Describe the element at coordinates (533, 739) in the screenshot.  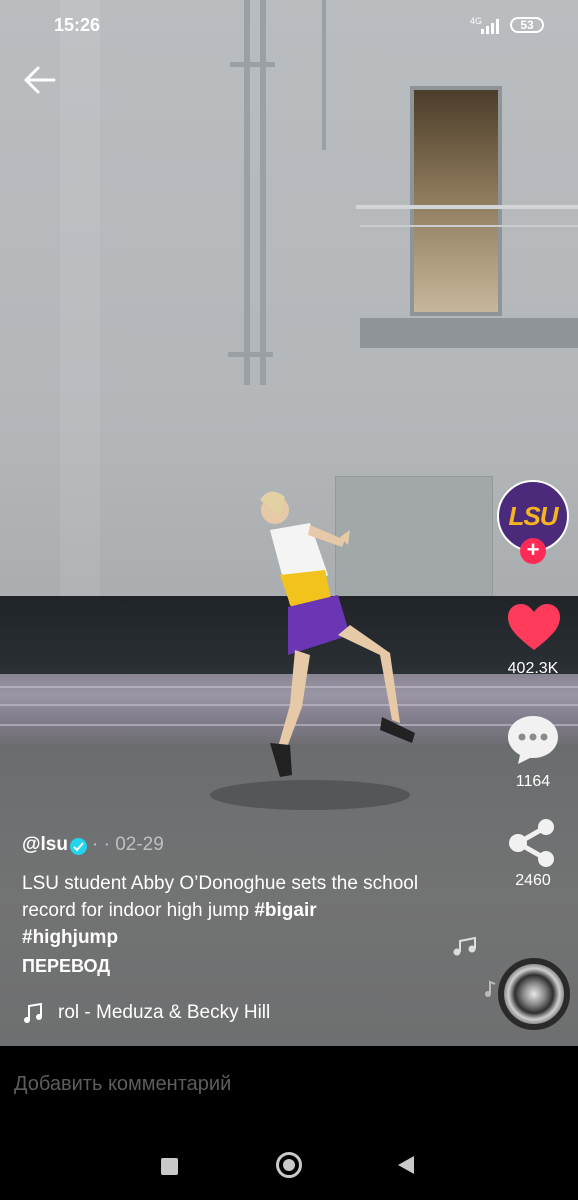
I see `comment-icon` at that location.